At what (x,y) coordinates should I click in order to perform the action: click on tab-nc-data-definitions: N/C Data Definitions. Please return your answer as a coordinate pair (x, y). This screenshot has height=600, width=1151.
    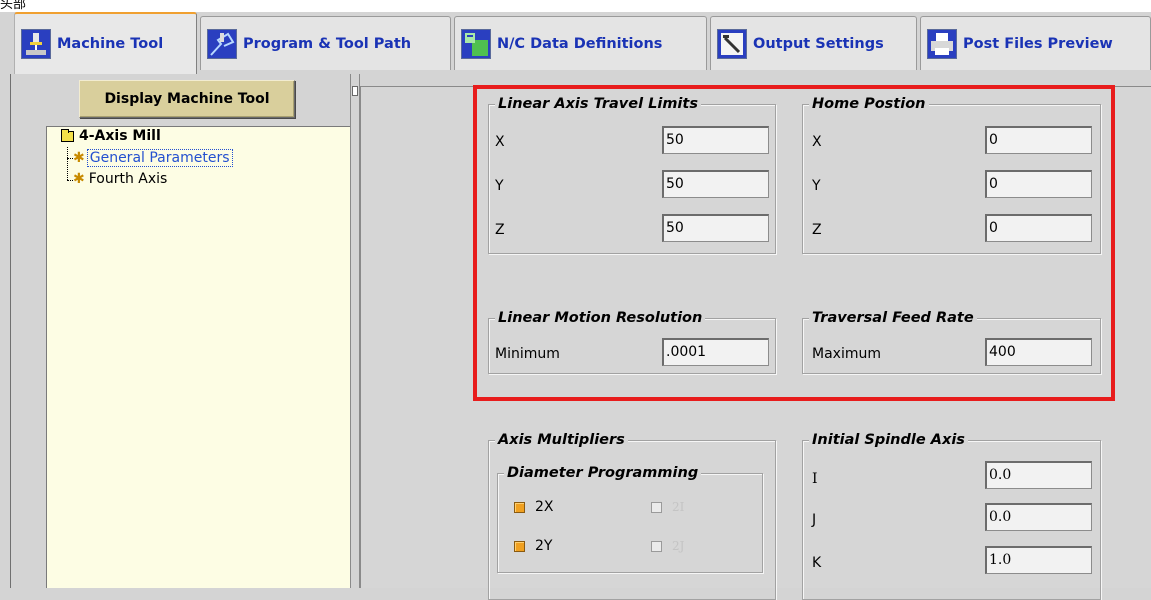
    Looking at the image, I should click on (580, 43).